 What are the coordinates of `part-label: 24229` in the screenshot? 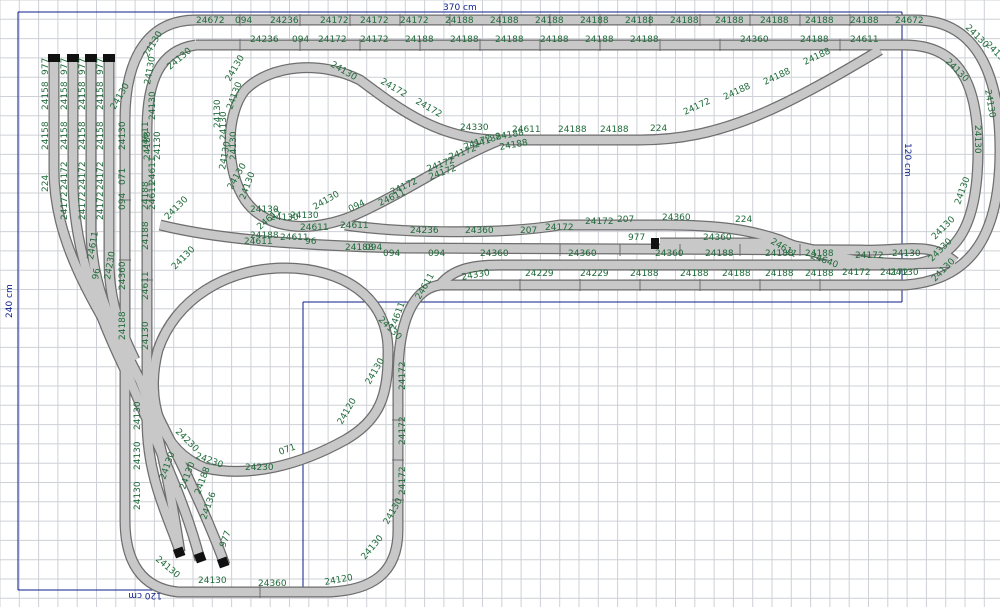 It's located at (594, 274).